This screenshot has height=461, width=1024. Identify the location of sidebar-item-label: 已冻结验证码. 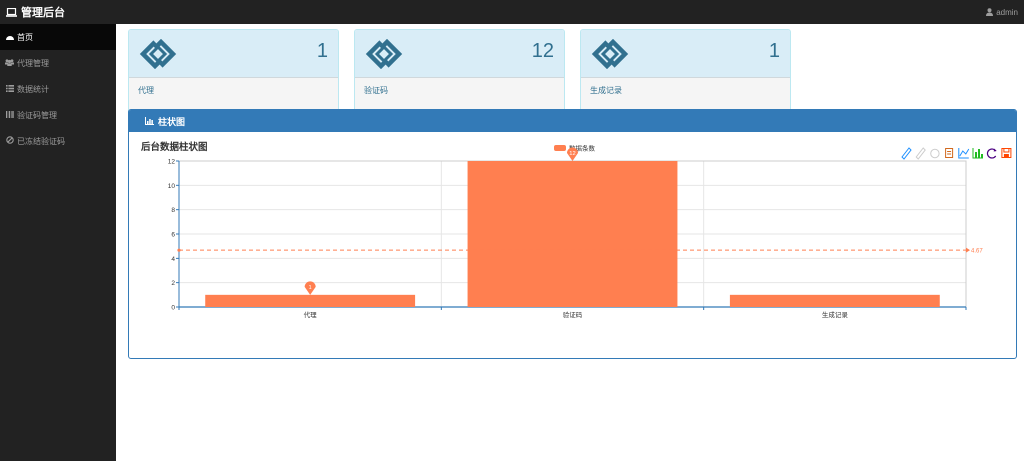
(41, 141).